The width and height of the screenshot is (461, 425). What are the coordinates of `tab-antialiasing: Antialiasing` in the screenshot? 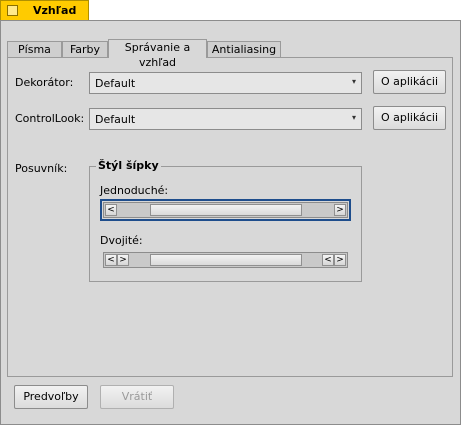 It's located at (244, 49).